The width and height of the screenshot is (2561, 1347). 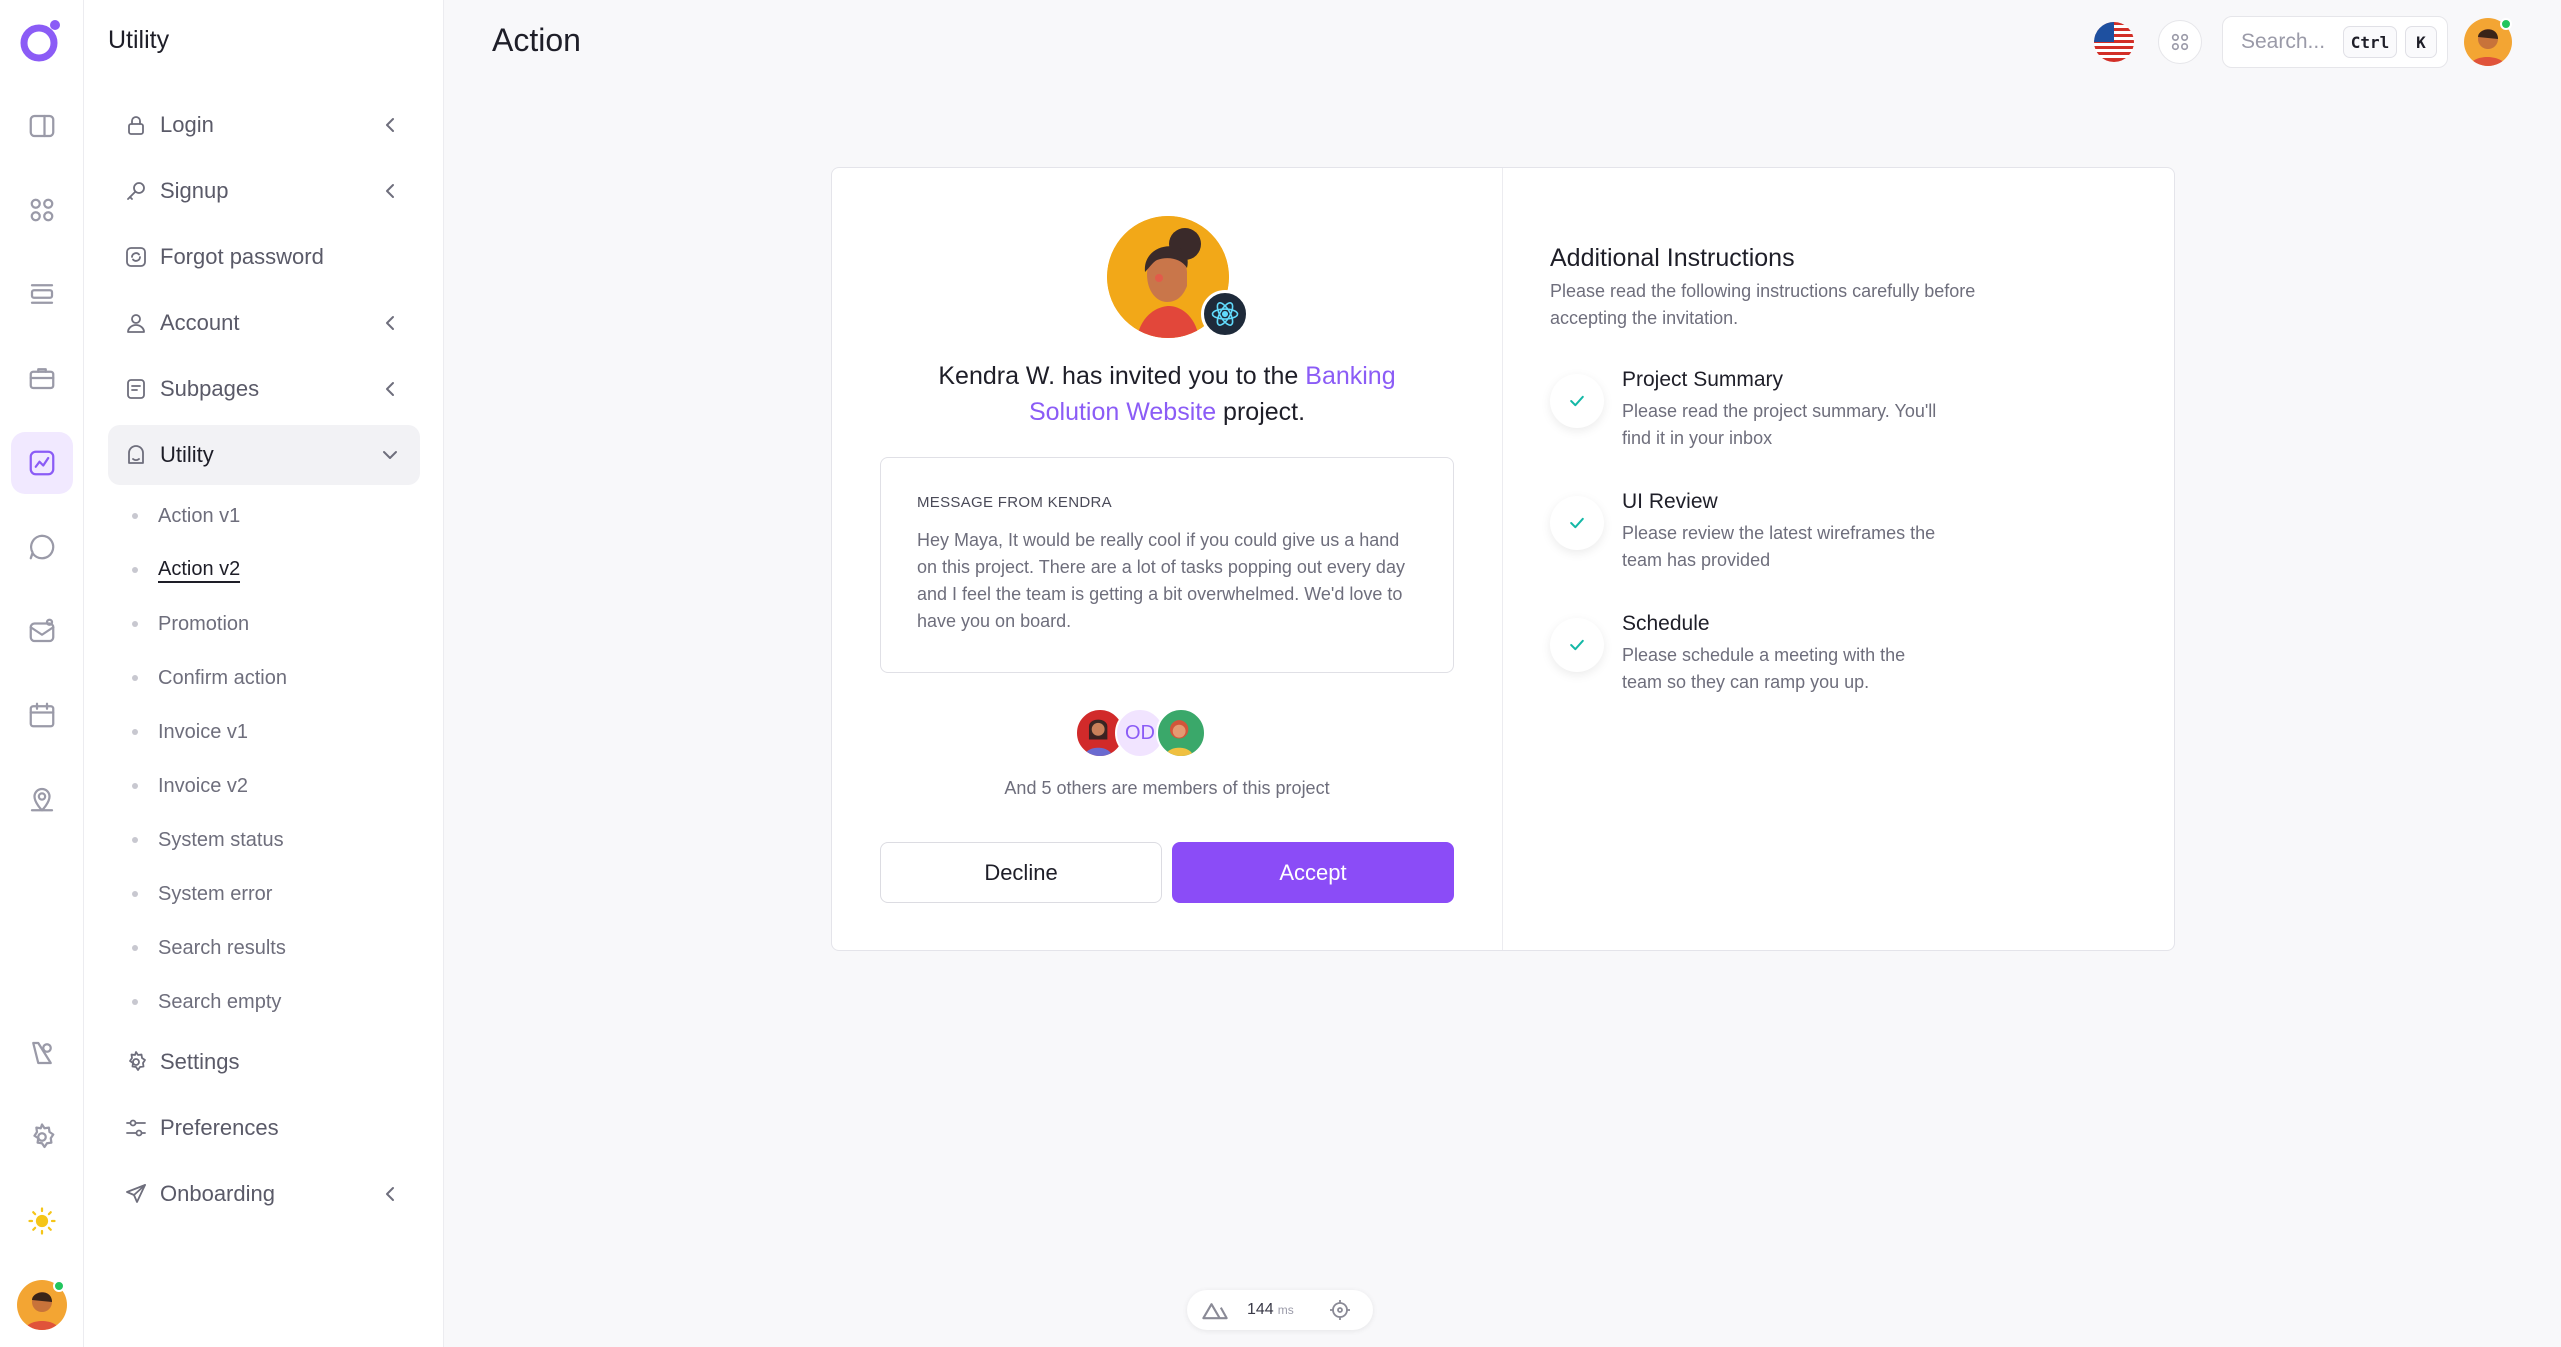 What do you see at coordinates (264, 389) in the screenshot?
I see `sidebar-item-subpages: Subpages` at bounding box center [264, 389].